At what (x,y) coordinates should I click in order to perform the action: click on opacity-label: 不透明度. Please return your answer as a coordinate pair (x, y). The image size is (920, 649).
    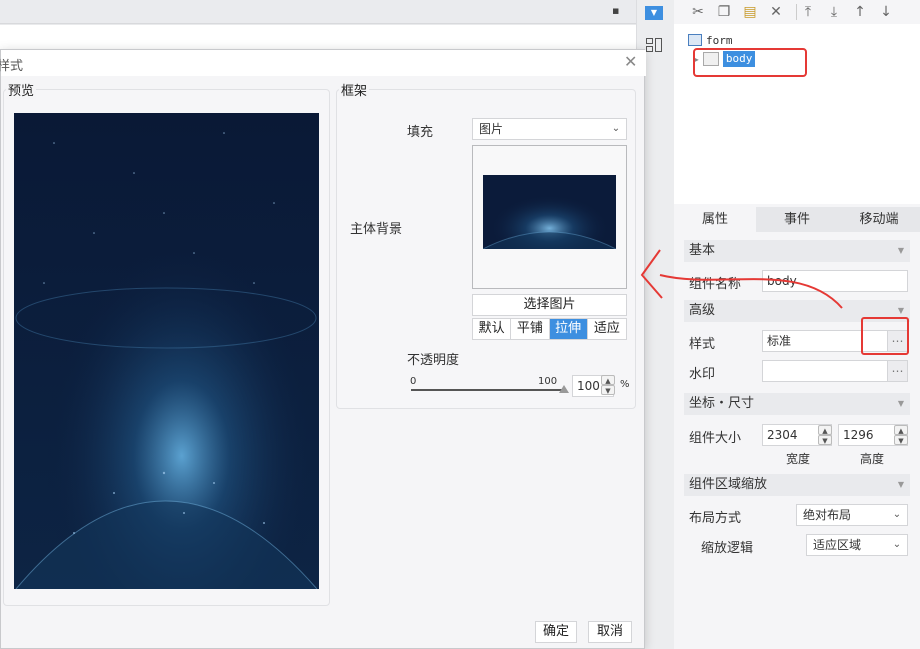
    Looking at the image, I should click on (433, 360).